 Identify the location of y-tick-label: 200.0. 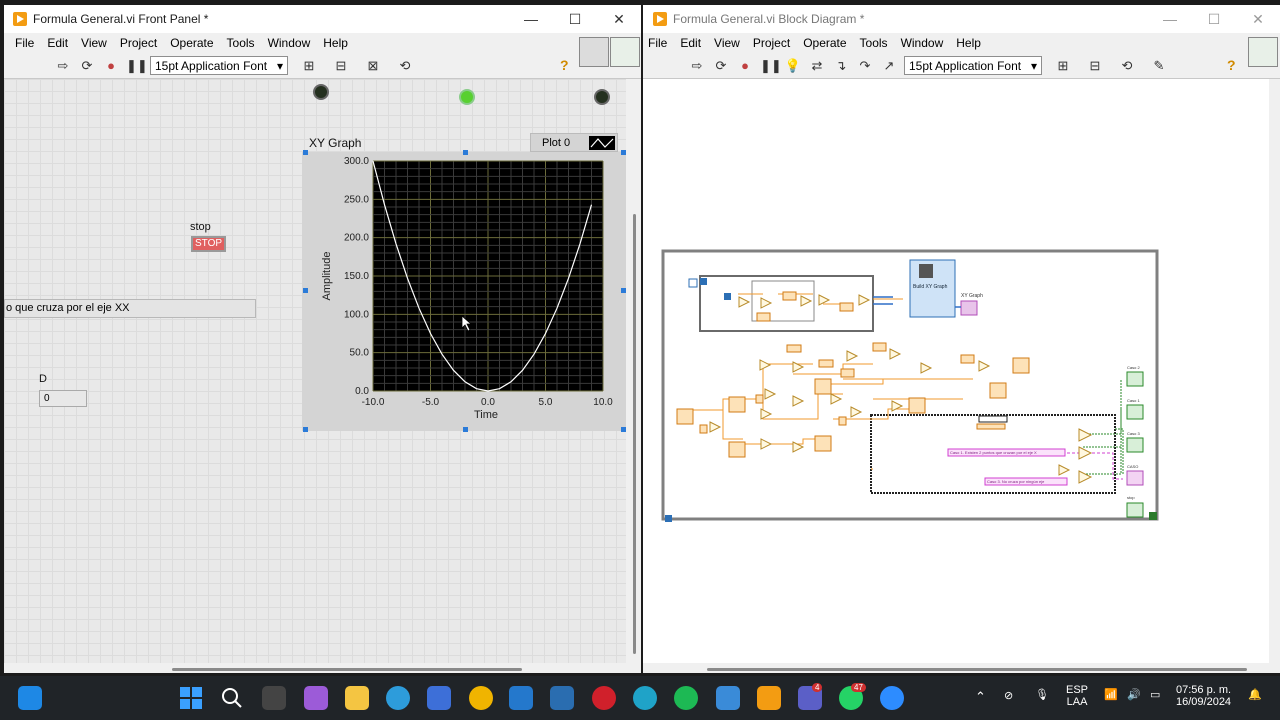
(356, 238).